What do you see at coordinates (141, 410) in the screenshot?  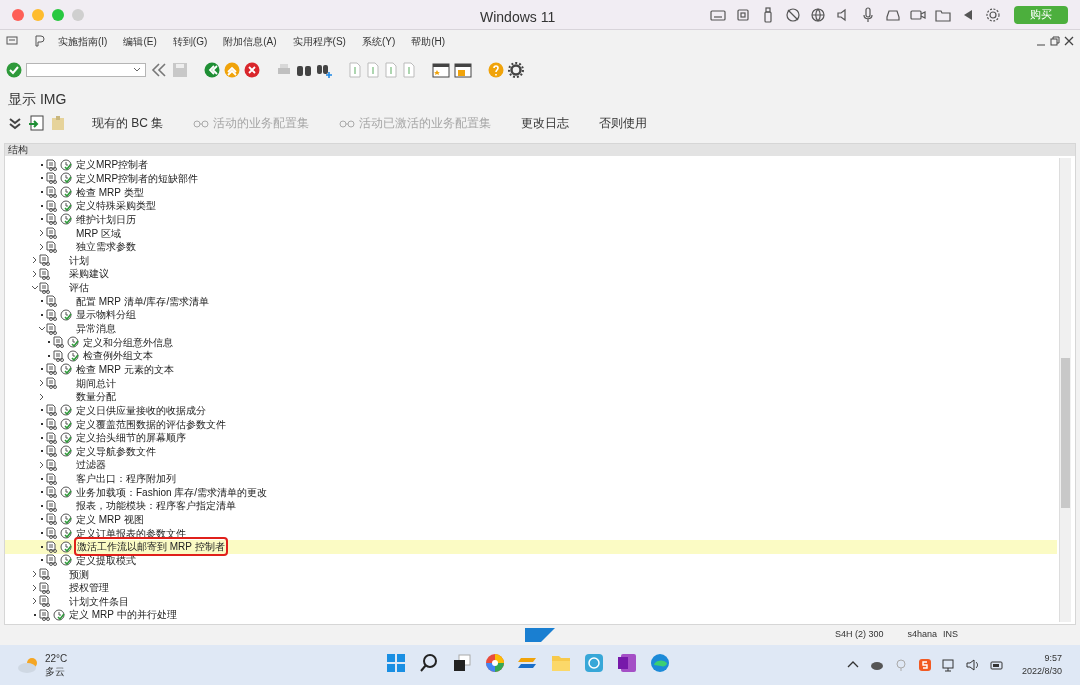 I see `tree-item: 定义日供应量接收的收据成分` at bounding box center [141, 410].